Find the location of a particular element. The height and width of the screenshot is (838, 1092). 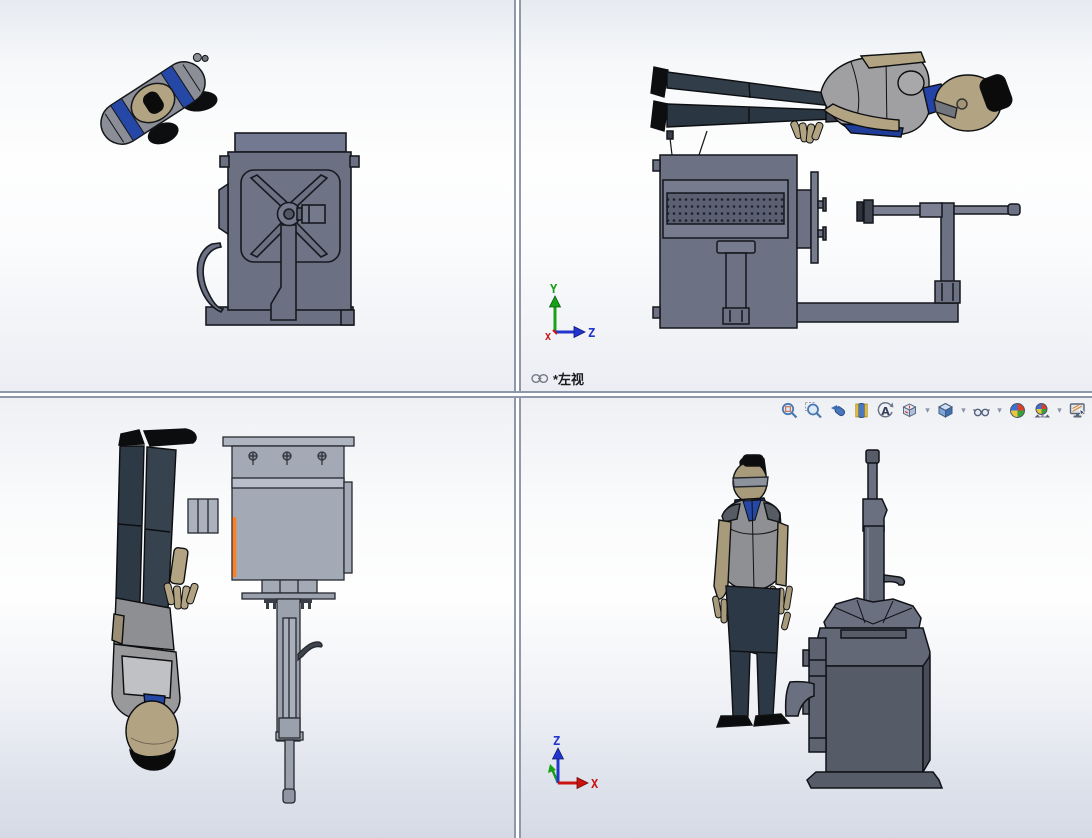

view-settings-icon is located at coordinates (1077, 410).